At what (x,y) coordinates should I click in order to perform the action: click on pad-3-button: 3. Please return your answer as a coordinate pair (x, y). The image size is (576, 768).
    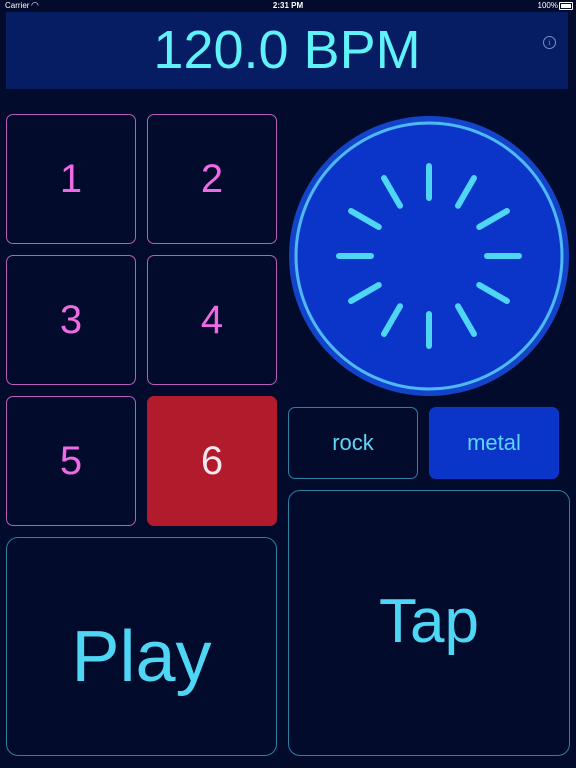
    Looking at the image, I should click on (71, 320).